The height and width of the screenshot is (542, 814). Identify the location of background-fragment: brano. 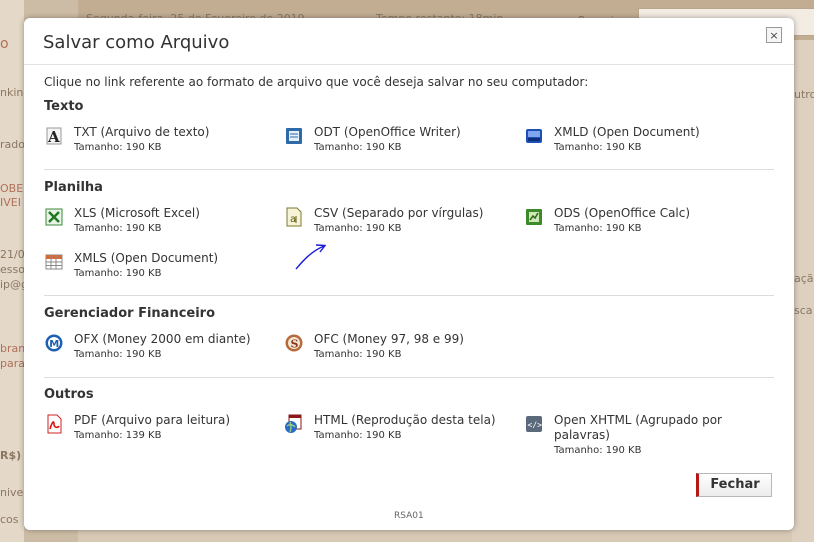
(12, 348).